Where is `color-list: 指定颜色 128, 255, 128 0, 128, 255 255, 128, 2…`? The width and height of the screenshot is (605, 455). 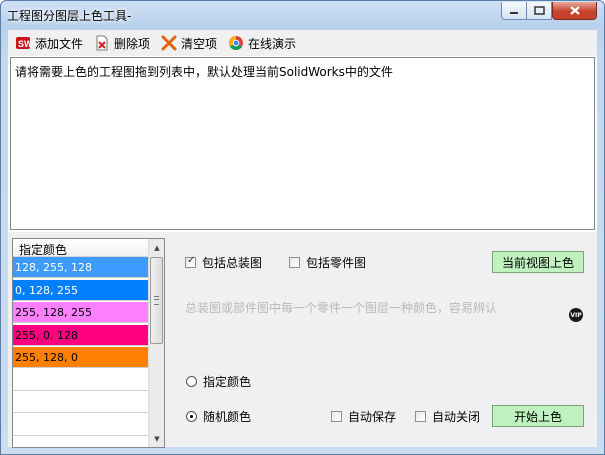 color-list: 指定颜色 128, 255, 128 0, 128, 255 255, 128, 2… is located at coordinates (88, 343).